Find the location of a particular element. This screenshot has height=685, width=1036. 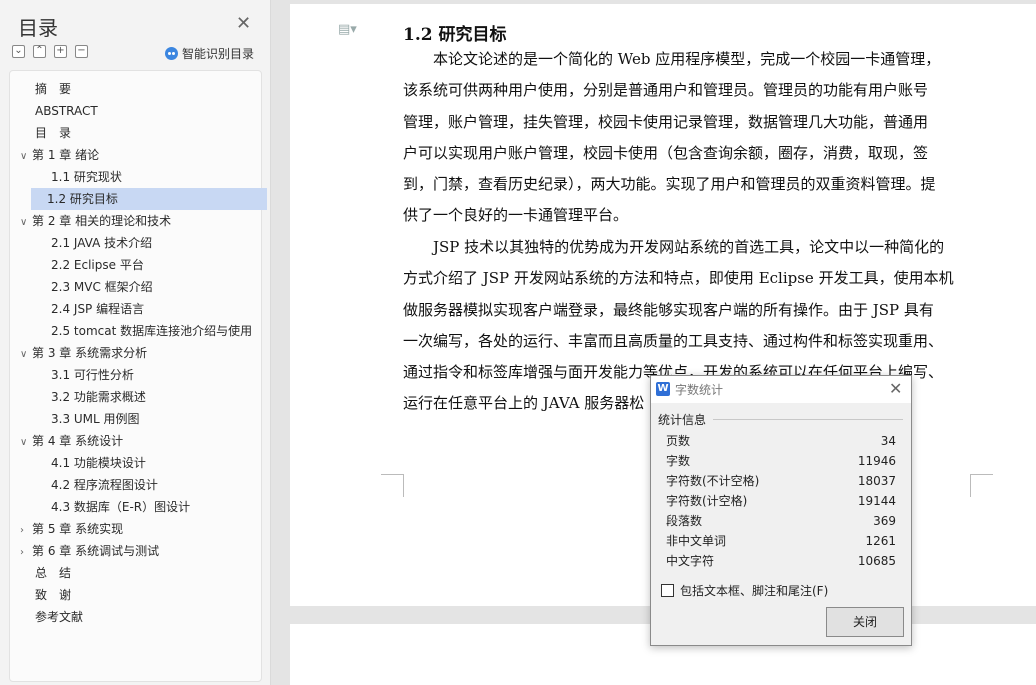

stat-row: 非中文单词 1261 is located at coordinates (781, 541).